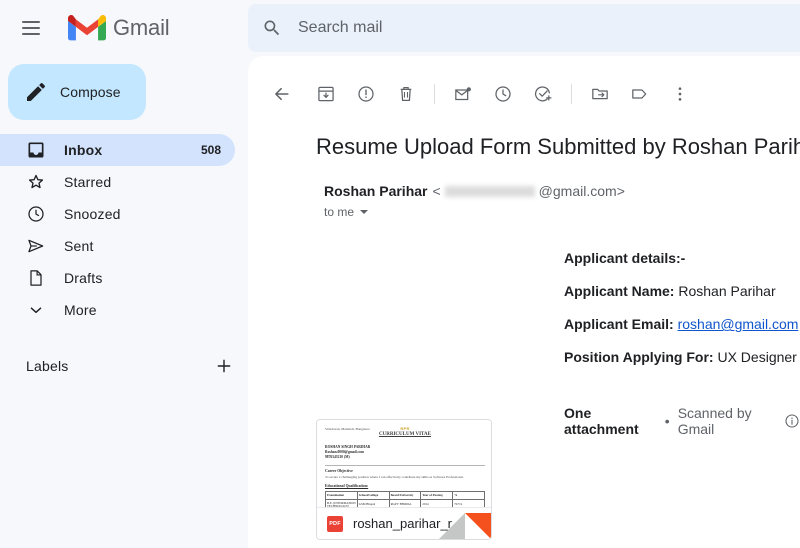  Describe the element at coordinates (79, 246) in the screenshot. I see `sidebar-label-sent: Sent` at that location.